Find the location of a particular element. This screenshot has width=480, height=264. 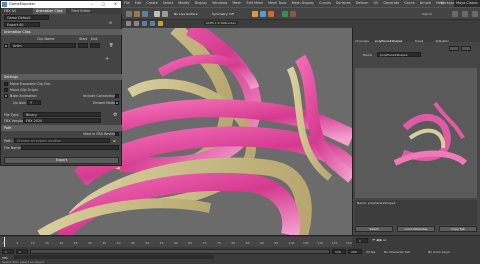

minimize-icon: – is located at coordinates (92, 4).